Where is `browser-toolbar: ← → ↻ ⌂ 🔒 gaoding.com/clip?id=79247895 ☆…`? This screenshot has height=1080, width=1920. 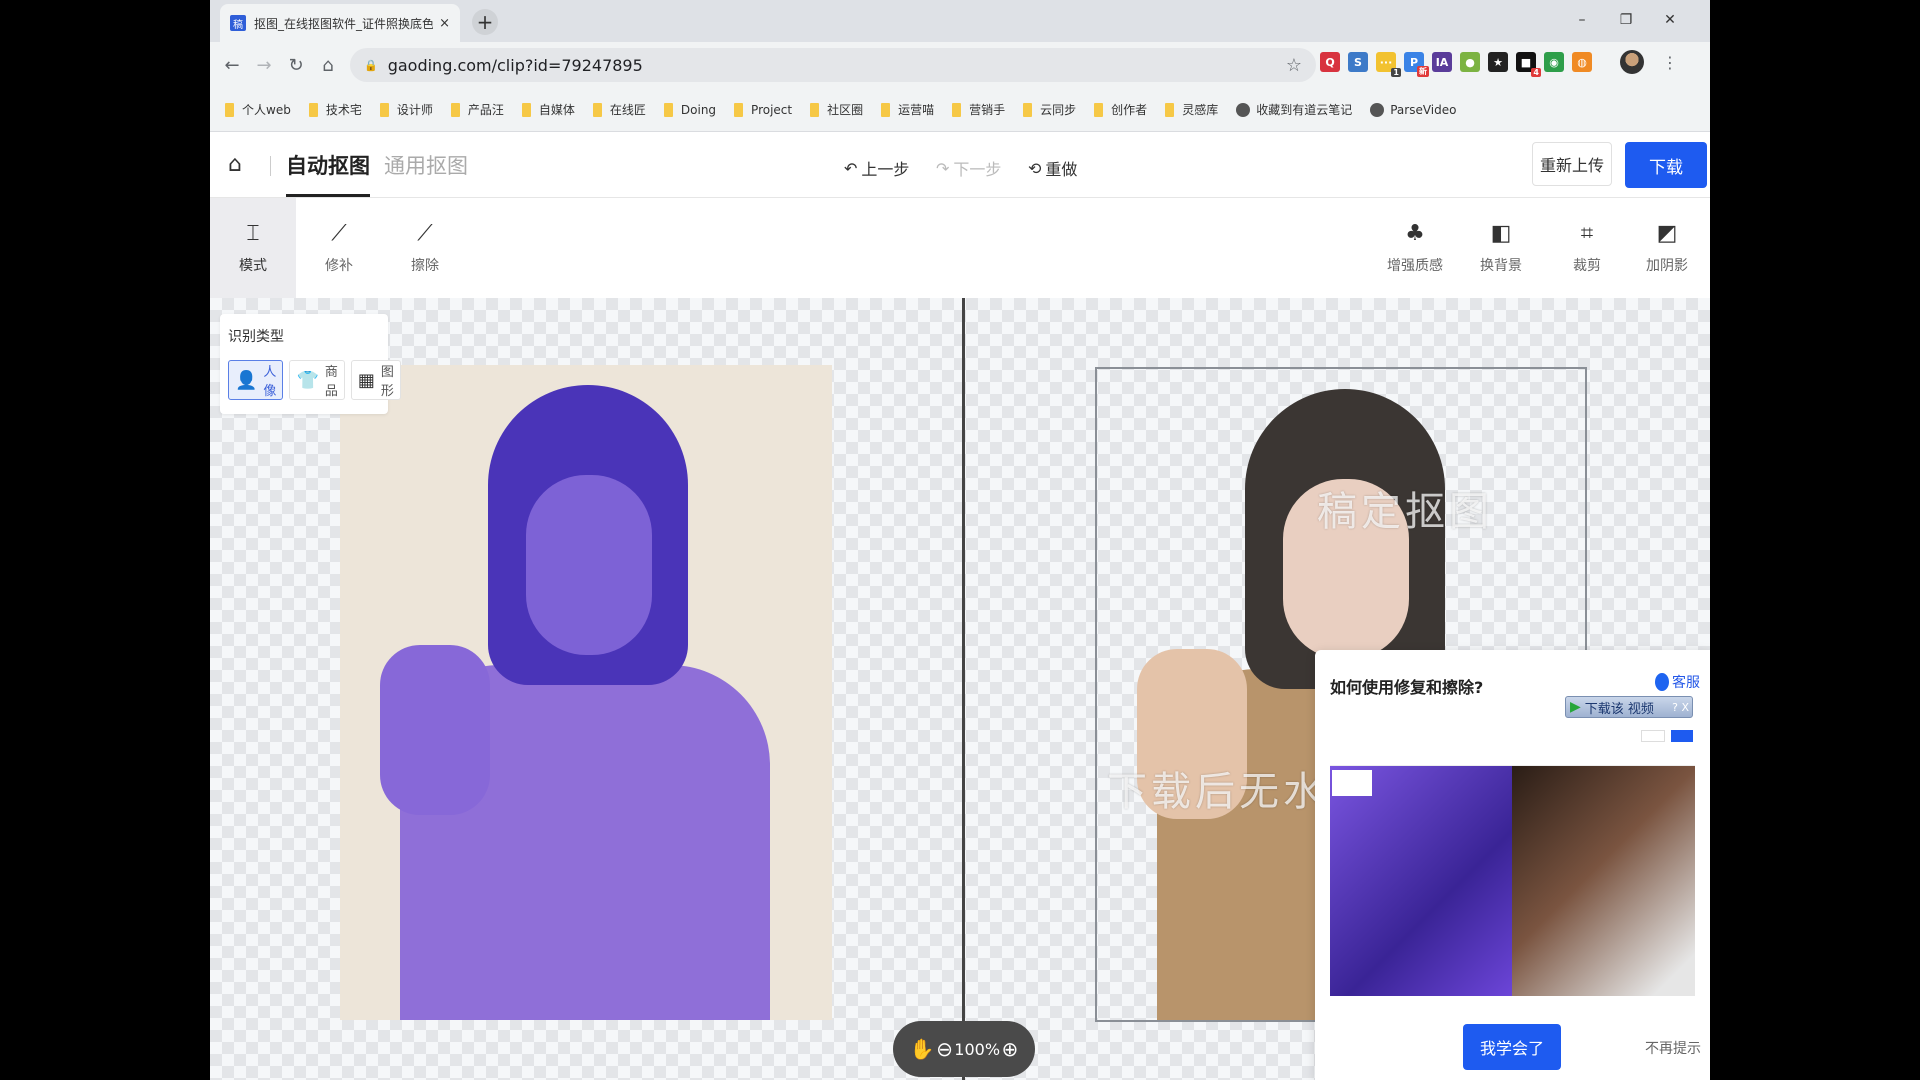
browser-toolbar: ← → ↻ ⌂ 🔒 gaoding.com/clip?id=79247895 ☆… is located at coordinates (960, 65).